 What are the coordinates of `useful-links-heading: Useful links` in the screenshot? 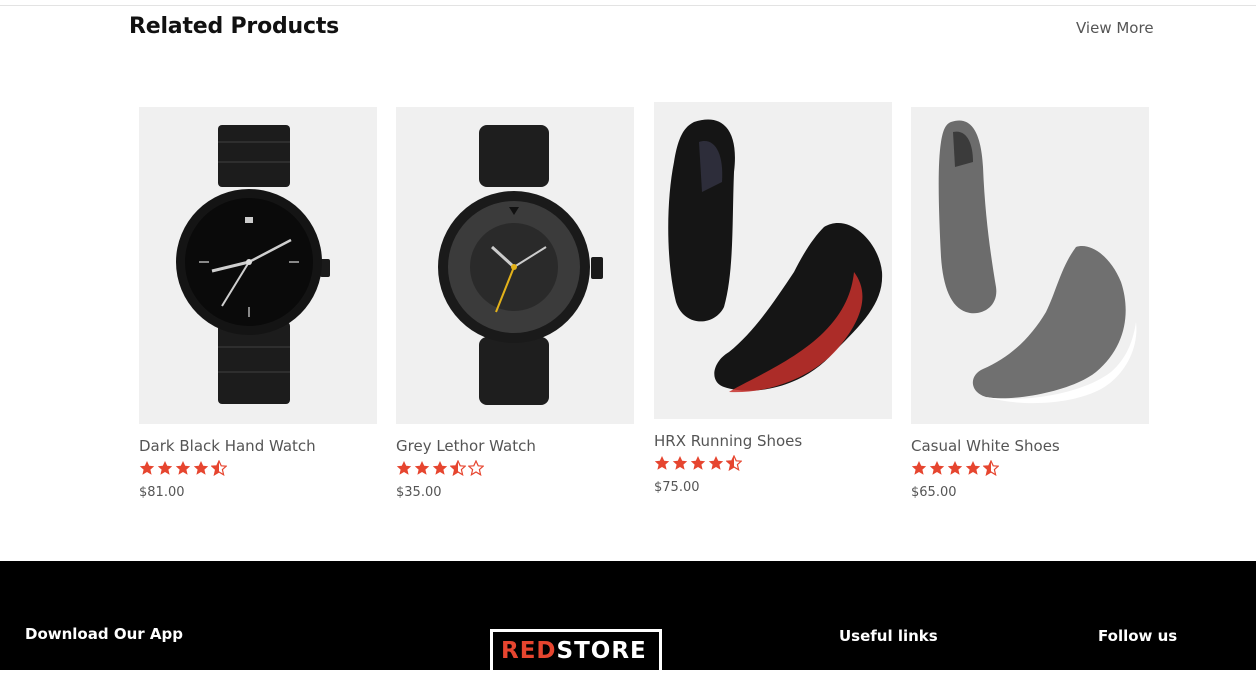 It's located at (888, 636).